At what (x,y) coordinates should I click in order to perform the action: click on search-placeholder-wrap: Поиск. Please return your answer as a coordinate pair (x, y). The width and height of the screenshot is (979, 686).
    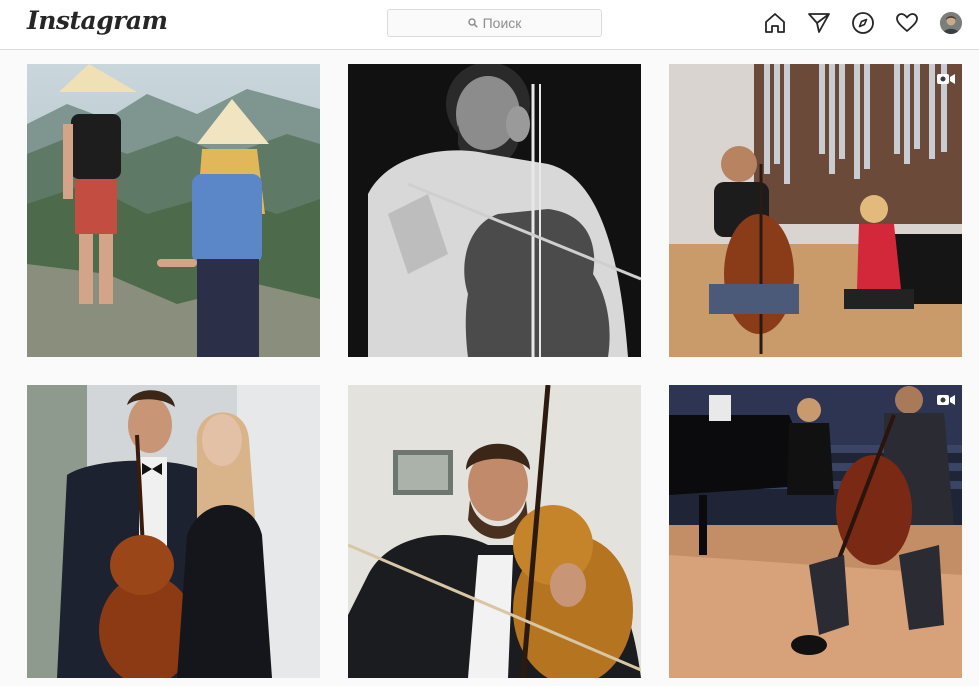
    Looking at the image, I should click on (494, 23).